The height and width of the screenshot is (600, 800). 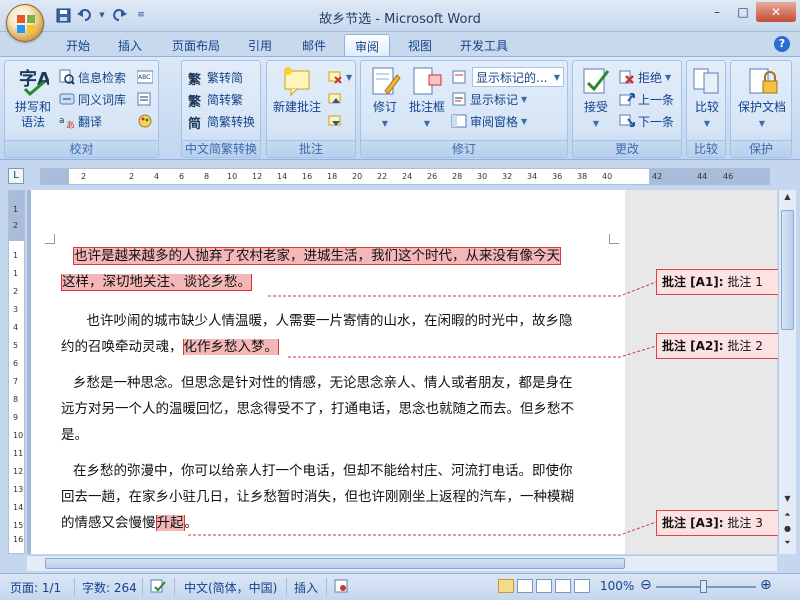 What do you see at coordinates (426, 114) in the screenshot?
I see `balloons-label: 批注框 ▼` at bounding box center [426, 114].